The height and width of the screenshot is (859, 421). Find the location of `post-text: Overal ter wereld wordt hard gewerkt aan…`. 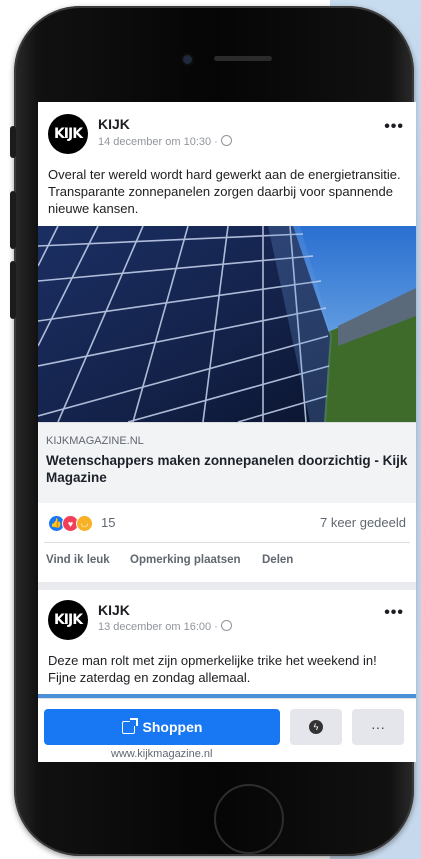

post-text: Overal ter wereld wordt hard gewerkt aan… is located at coordinates (224, 191).